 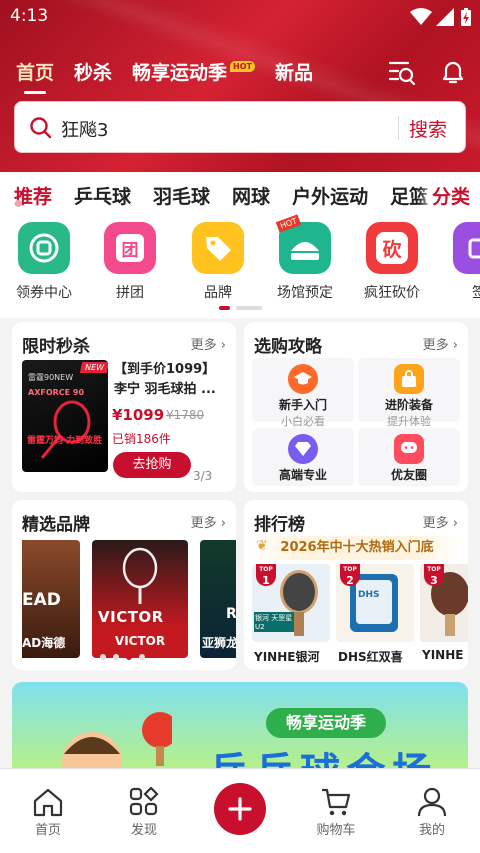 I want to click on entry-venue-booking: HOT 场馆预定, so click(x=305, y=258).